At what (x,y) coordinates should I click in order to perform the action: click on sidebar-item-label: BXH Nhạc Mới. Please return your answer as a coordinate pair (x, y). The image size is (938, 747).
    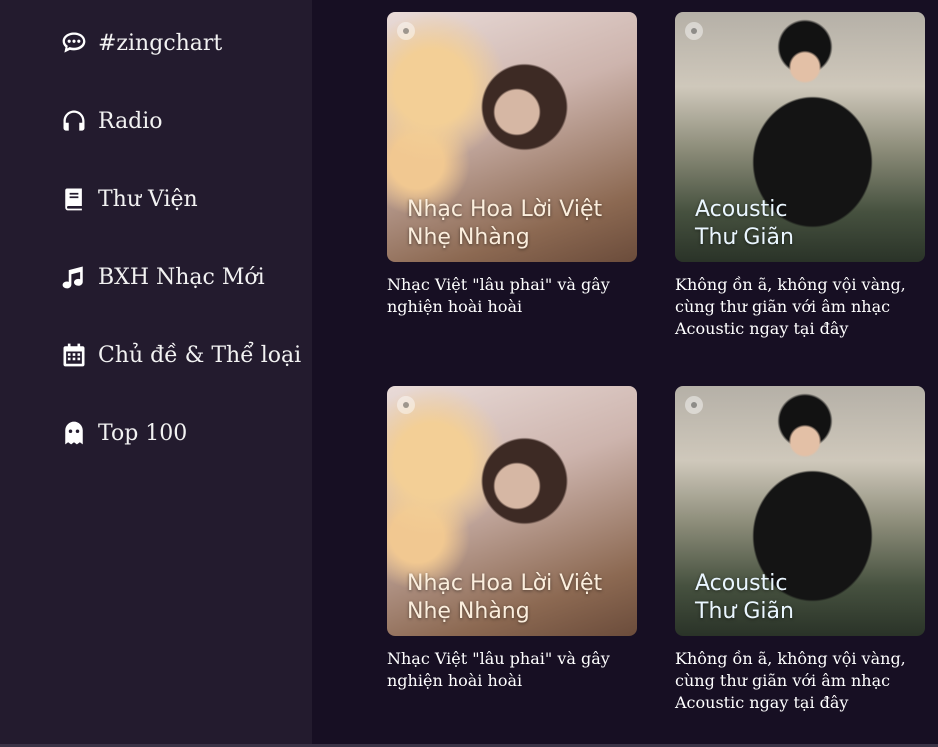
    Looking at the image, I should click on (181, 277).